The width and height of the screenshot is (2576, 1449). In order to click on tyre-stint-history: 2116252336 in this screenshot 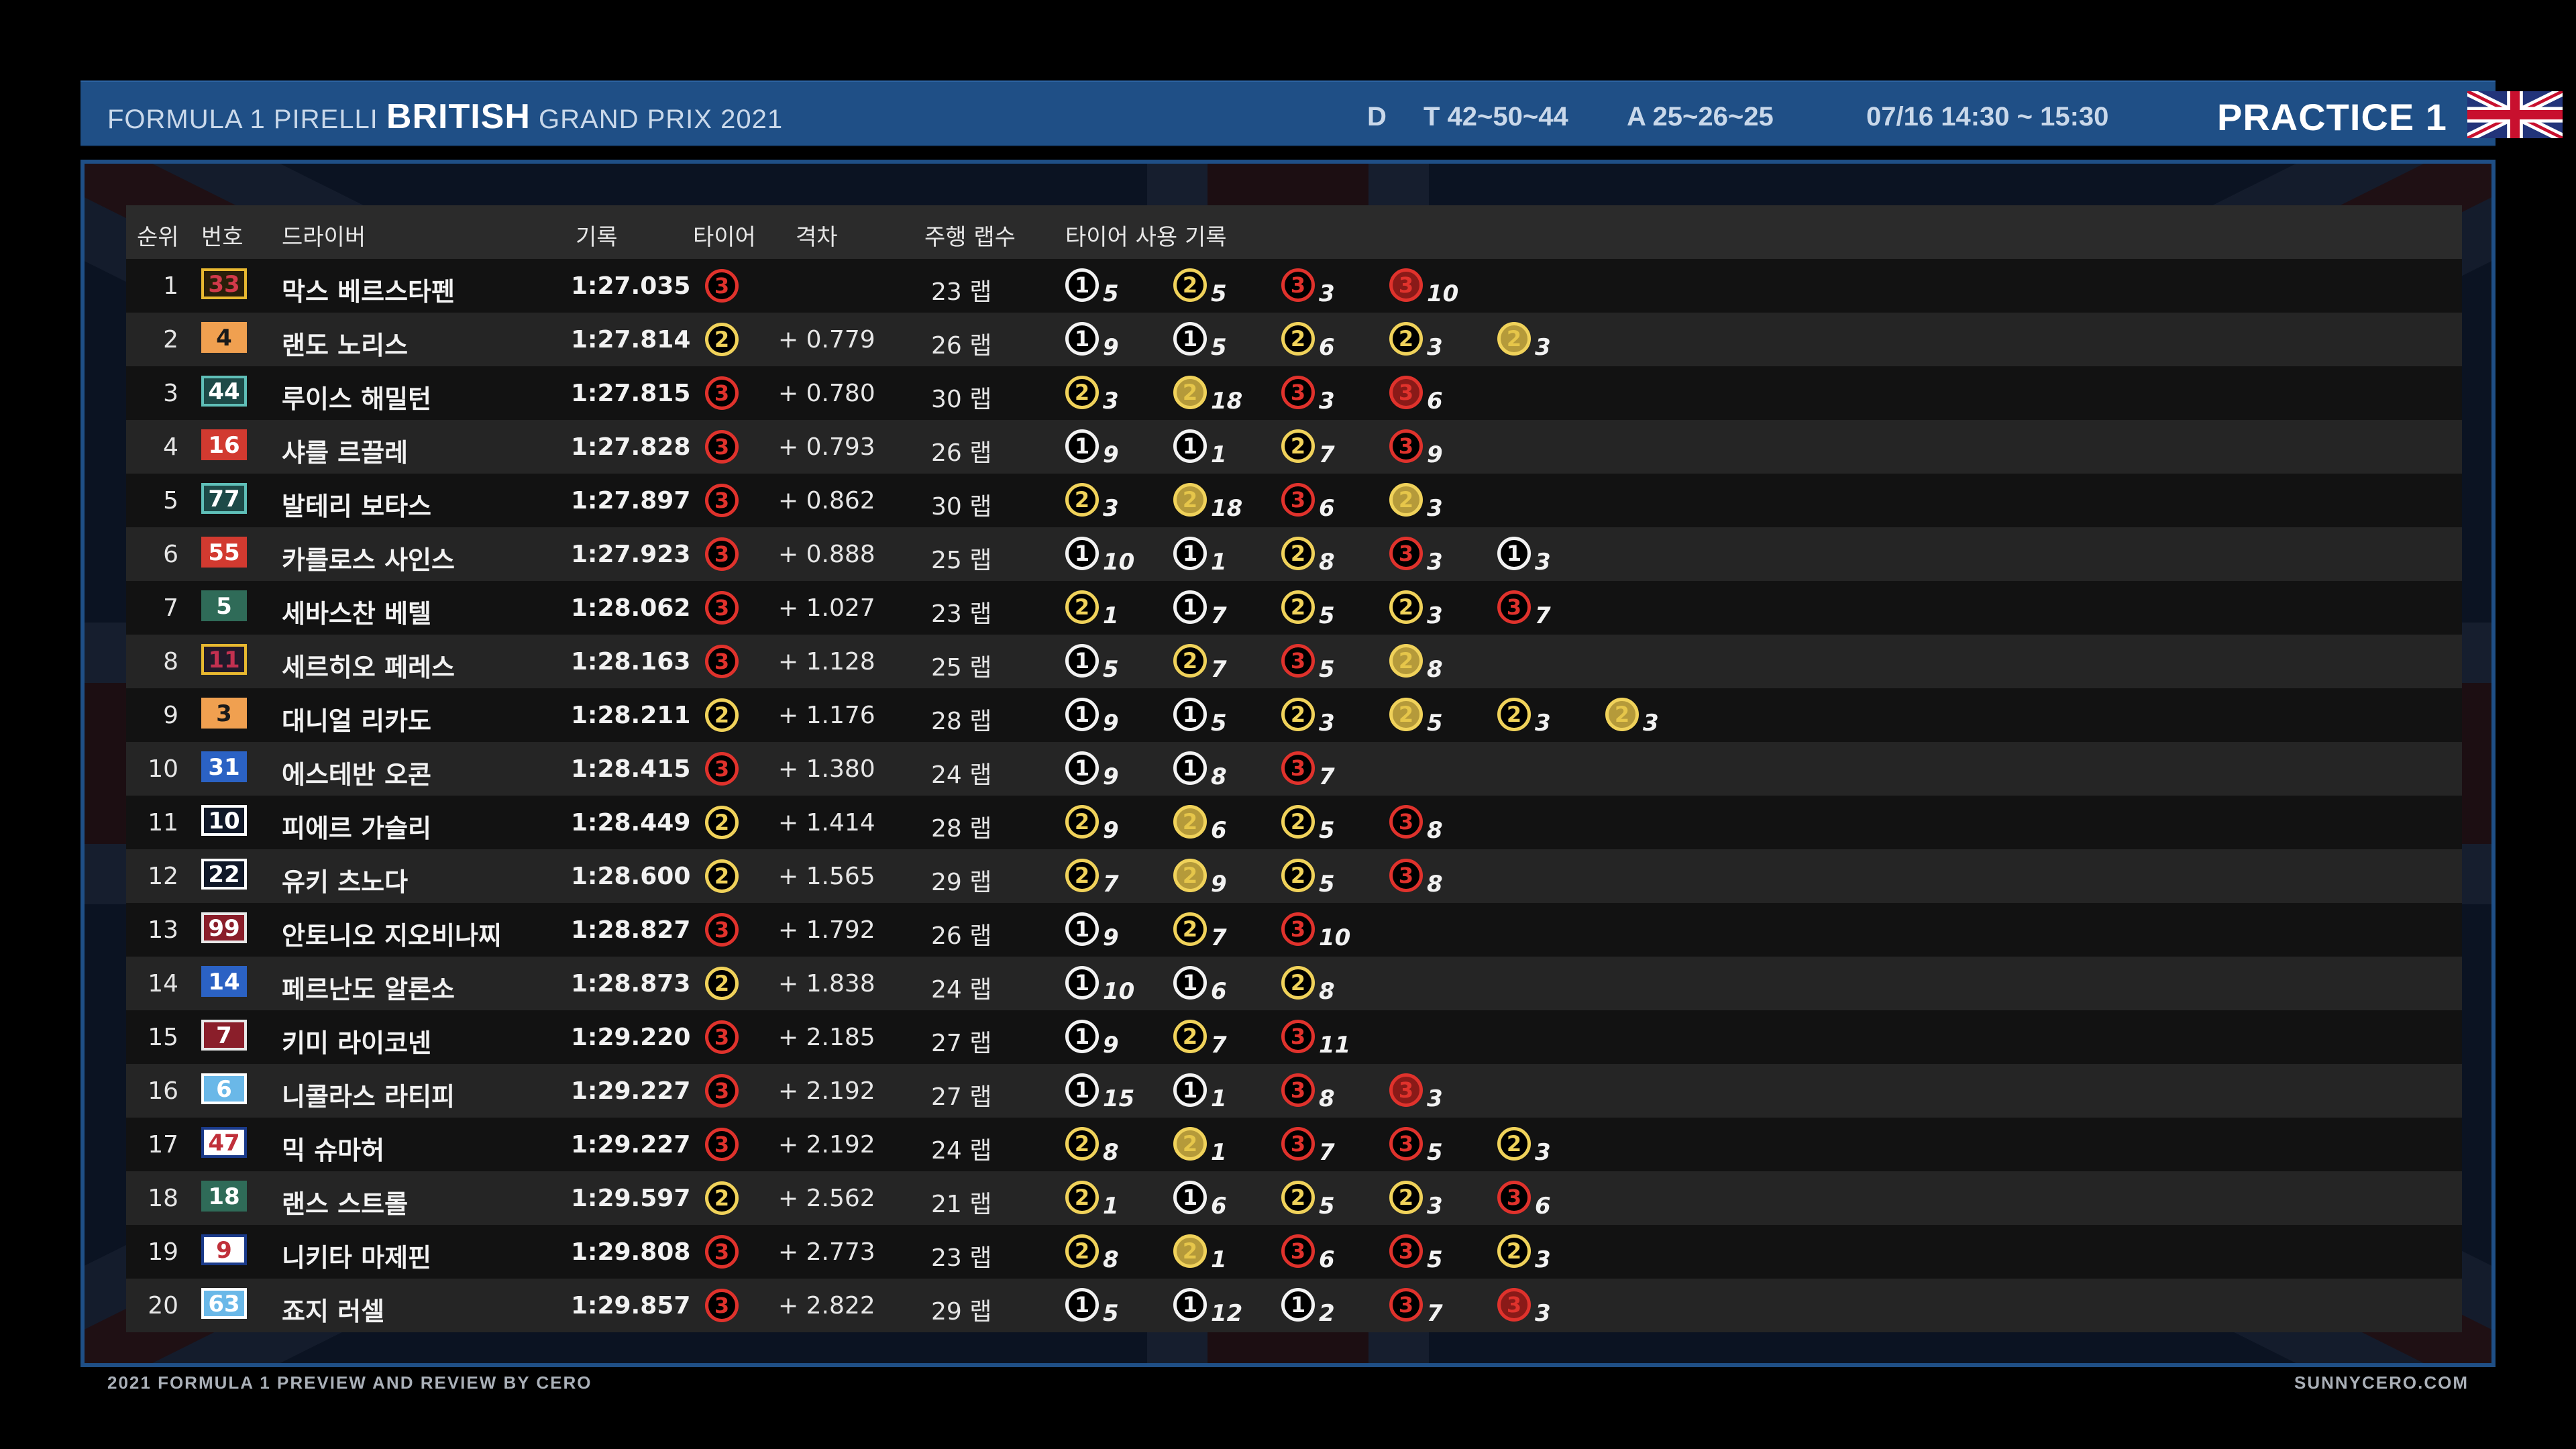, I will do `click(1400, 1198)`.